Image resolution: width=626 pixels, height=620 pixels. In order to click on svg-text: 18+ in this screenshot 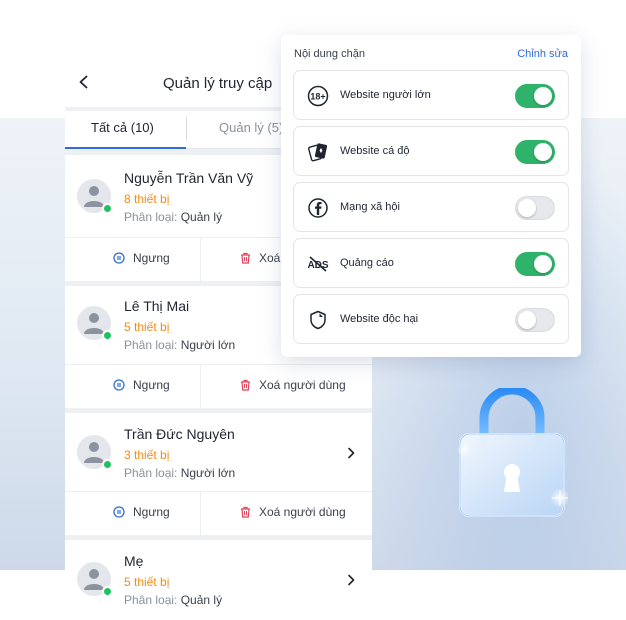, I will do `click(317, 97)`.